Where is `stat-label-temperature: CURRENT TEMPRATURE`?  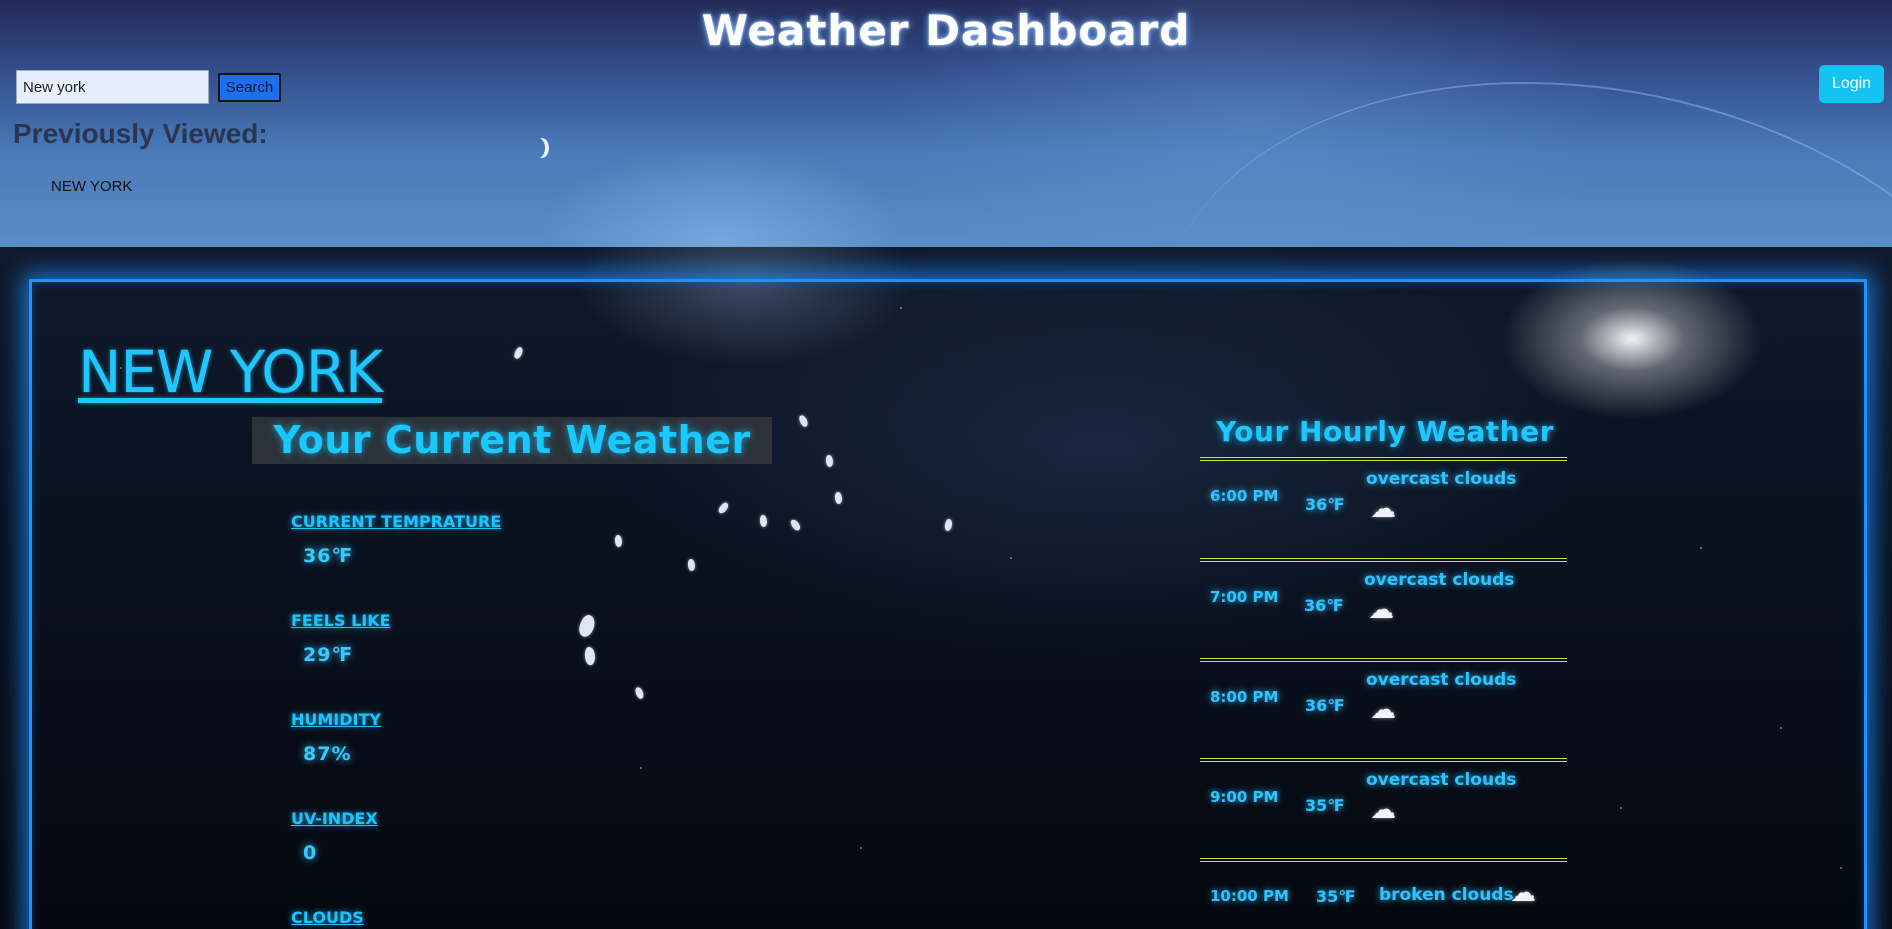
stat-label-temperature: CURRENT TEMPRATURE is located at coordinates (396, 521).